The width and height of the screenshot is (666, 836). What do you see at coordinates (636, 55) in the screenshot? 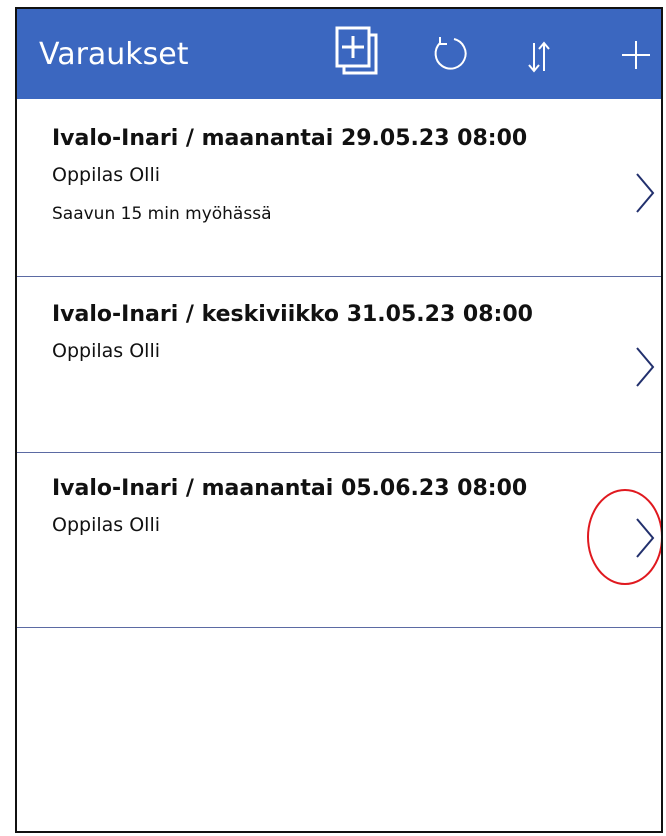
I see `plus-icon` at bounding box center [636, 55].